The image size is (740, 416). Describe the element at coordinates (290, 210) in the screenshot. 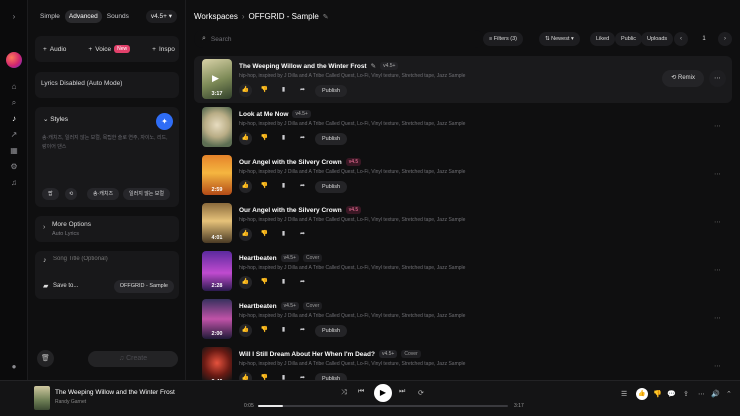

I see `song-title: Our Angel with the Silvery Crown` at that location.